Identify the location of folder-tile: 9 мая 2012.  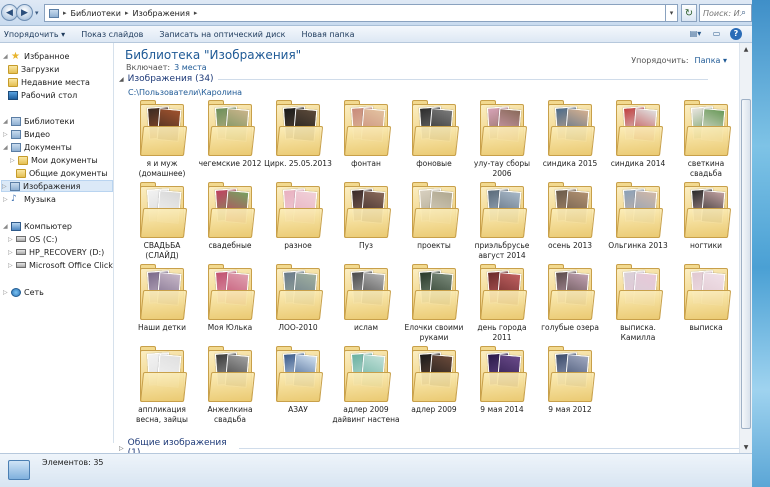
(570, 387).